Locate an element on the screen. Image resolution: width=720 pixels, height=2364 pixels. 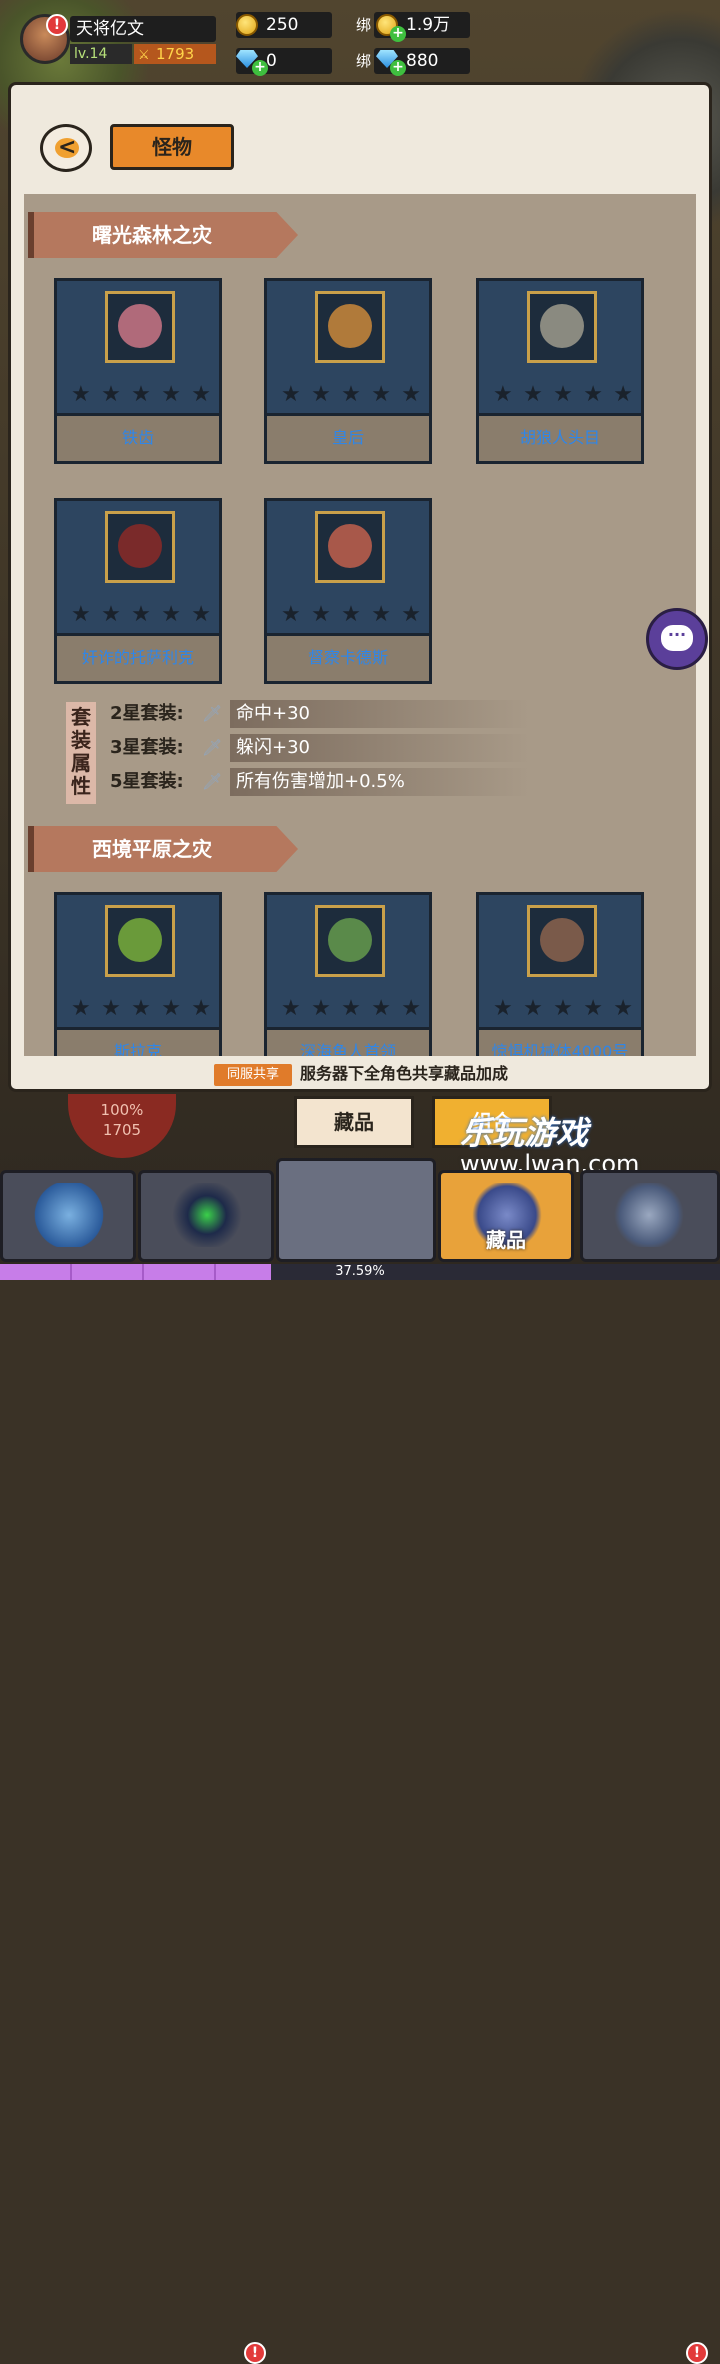
monster-card: ★ ★ ★ ★ ★ 铁齿 is located at coordinates (138, 371).